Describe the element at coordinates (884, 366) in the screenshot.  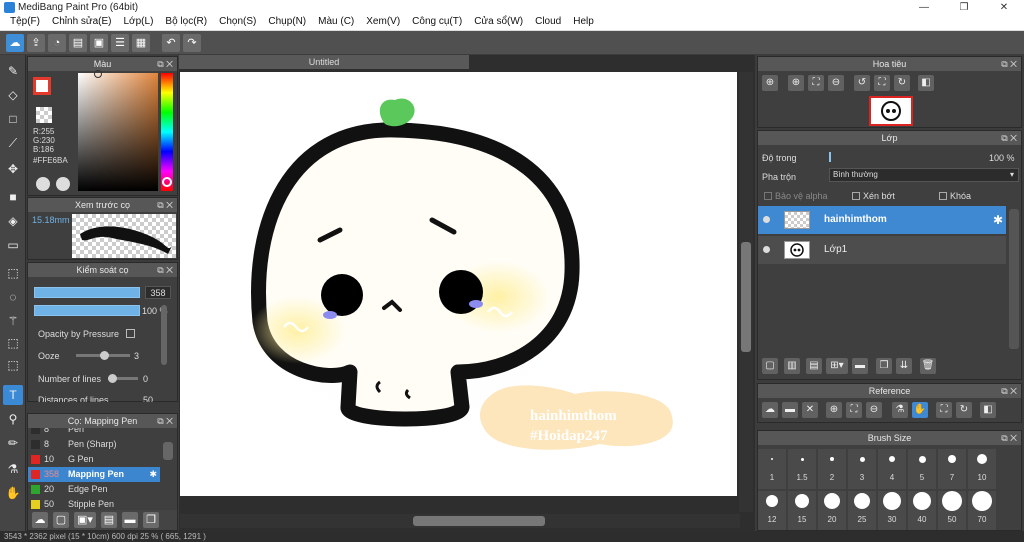
I see `duplicate-layer-icon: ❐` at that location.